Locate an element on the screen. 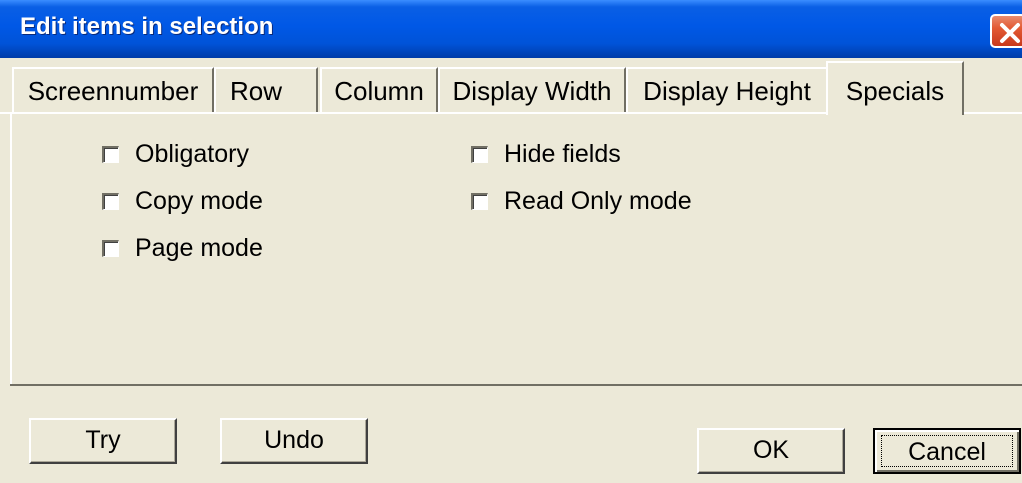  tab-label: Display Height is located at coordinates (727, 91).